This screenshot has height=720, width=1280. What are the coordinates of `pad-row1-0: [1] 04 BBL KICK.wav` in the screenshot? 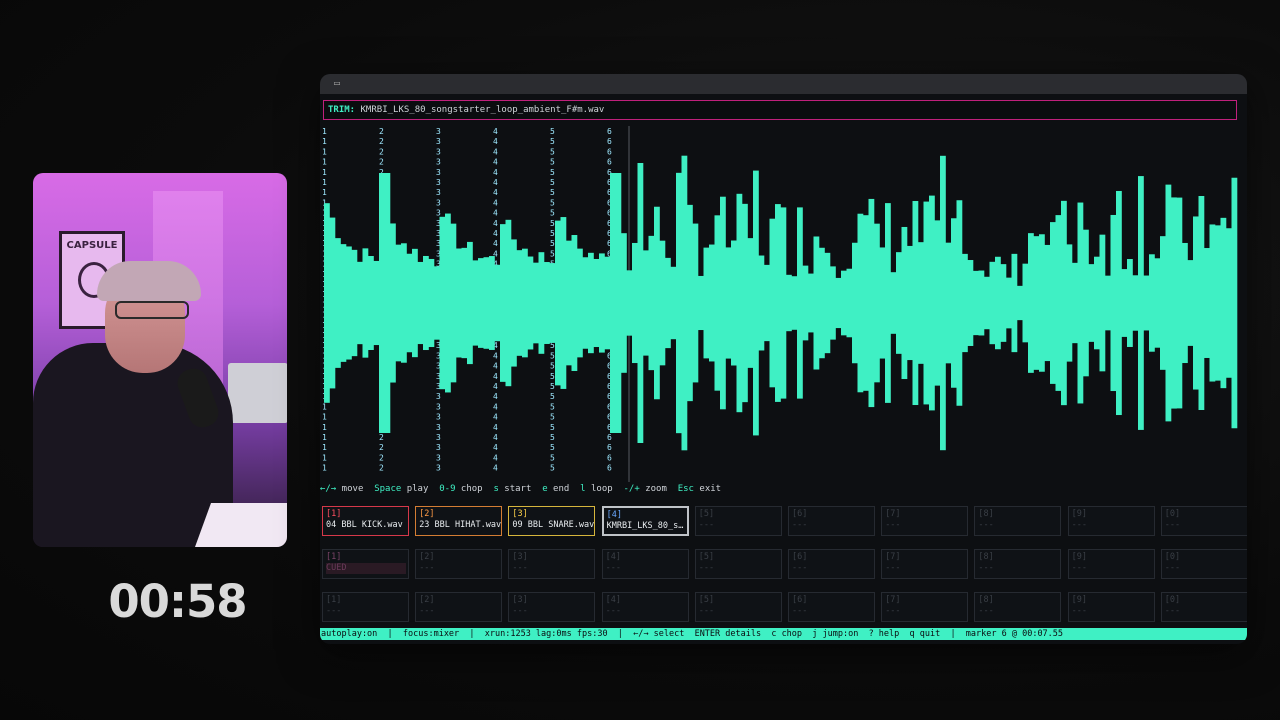 It's located at (365, 521).